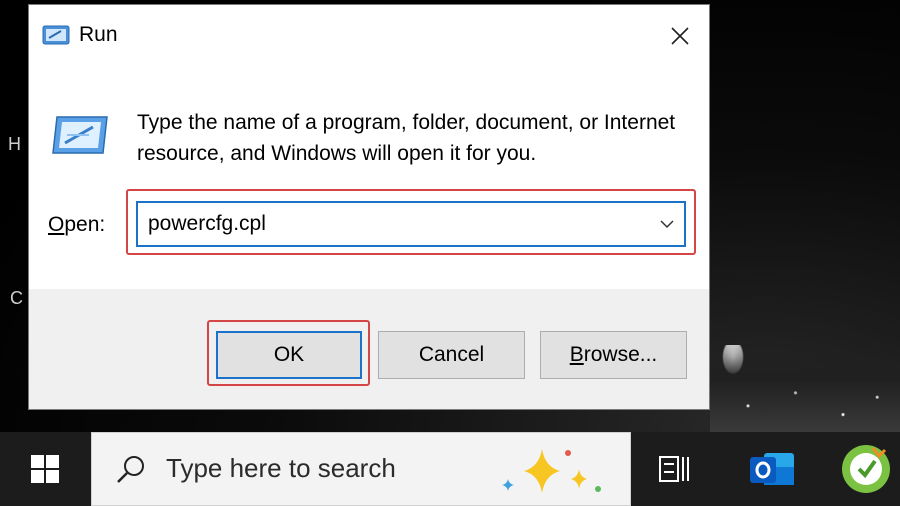  I want to click on open-label-text: pen:, so click(85, 224).